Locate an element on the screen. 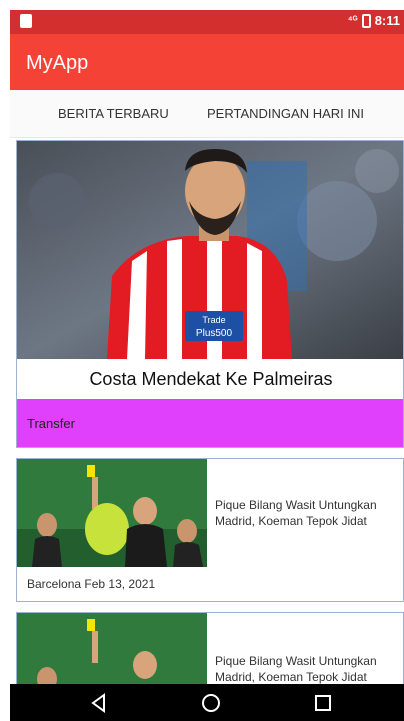  tab-berita-terbaru: BERITA TERBARU is located at coordinates (113, 113).